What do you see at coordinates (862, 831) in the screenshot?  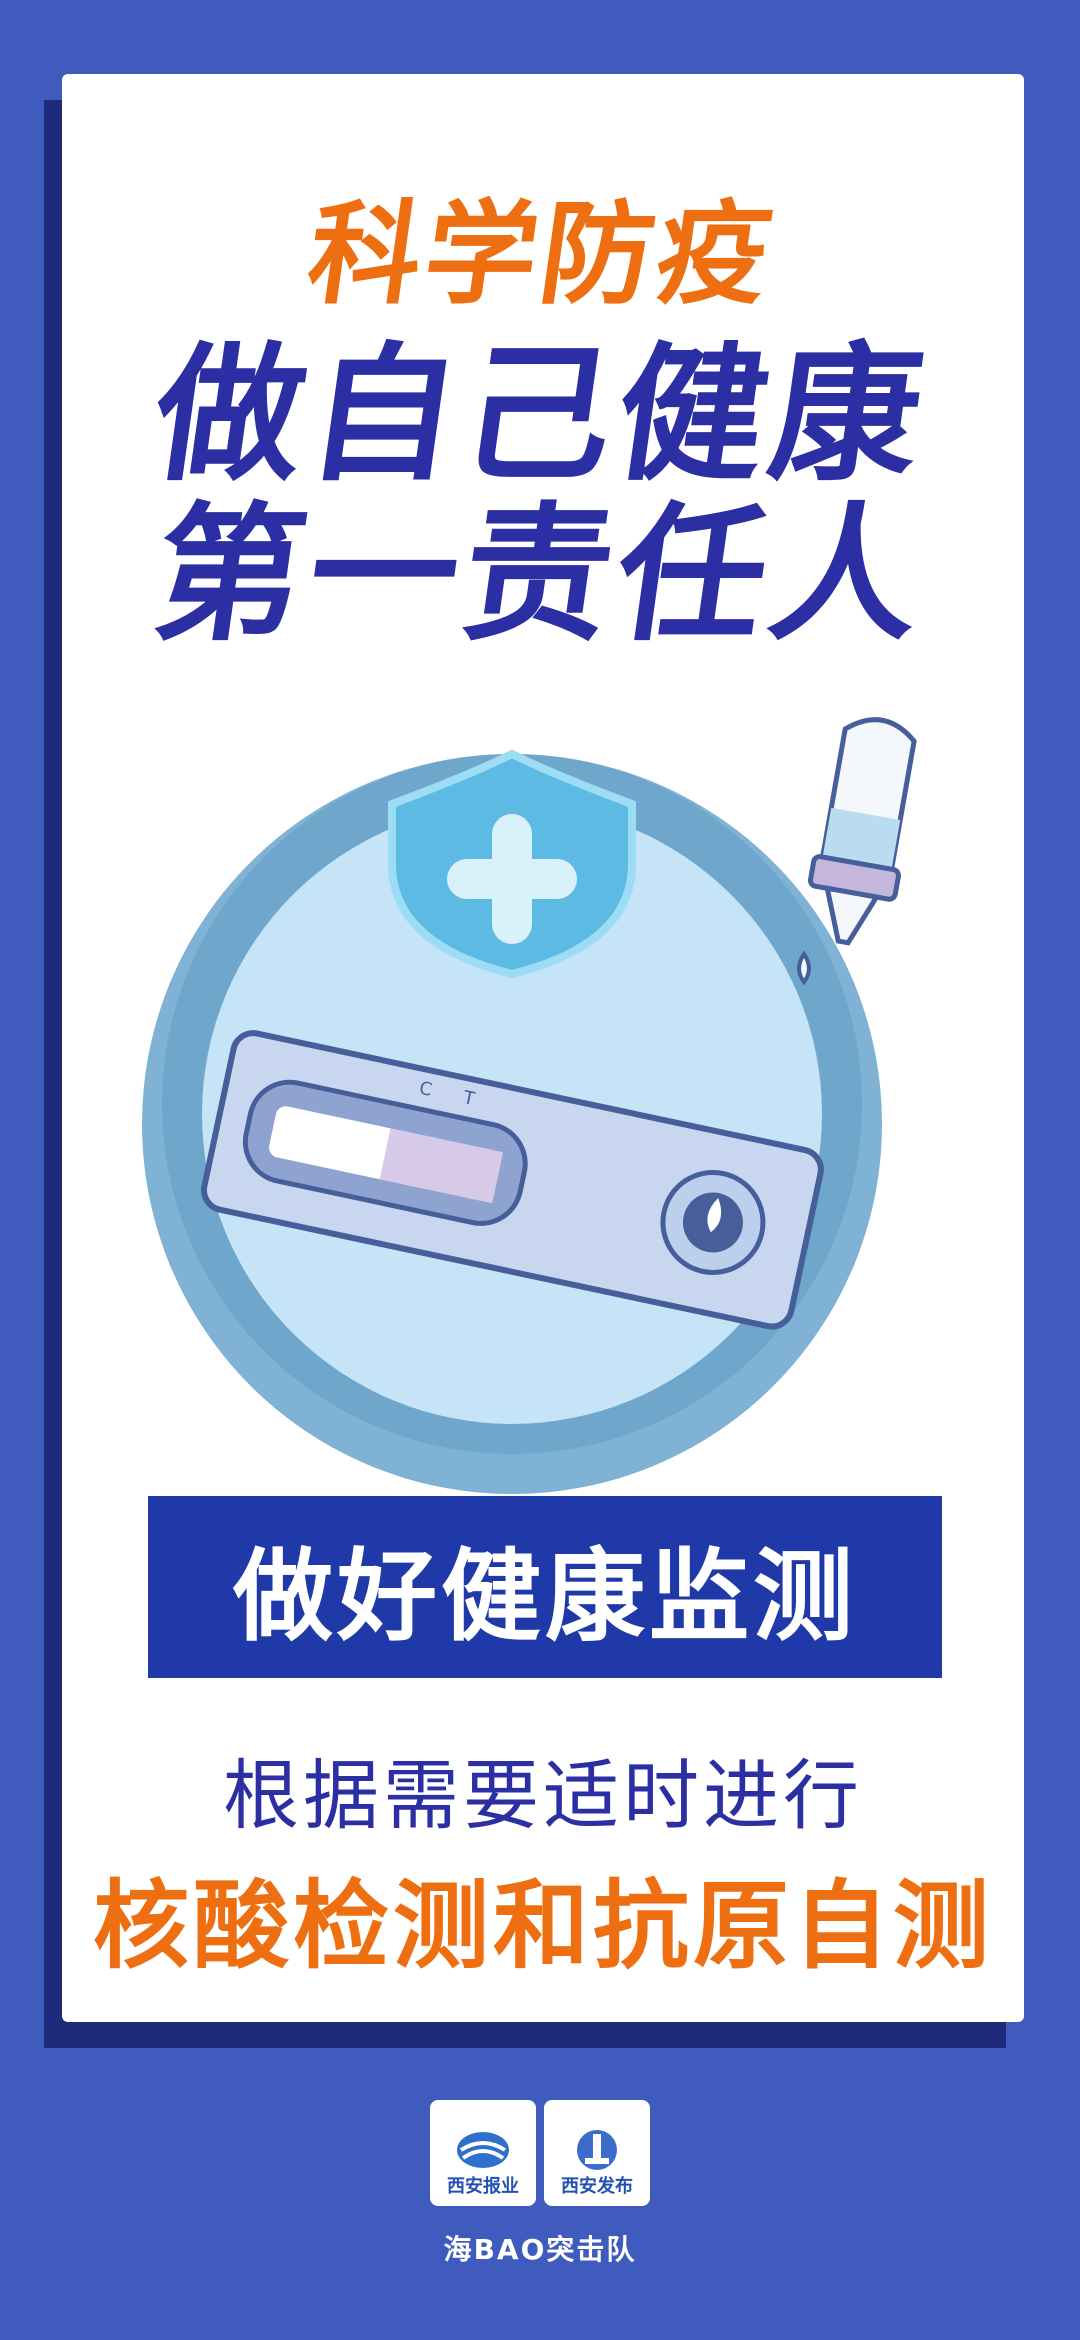 I see `dropper-icon` at bounding box center [862, 831].